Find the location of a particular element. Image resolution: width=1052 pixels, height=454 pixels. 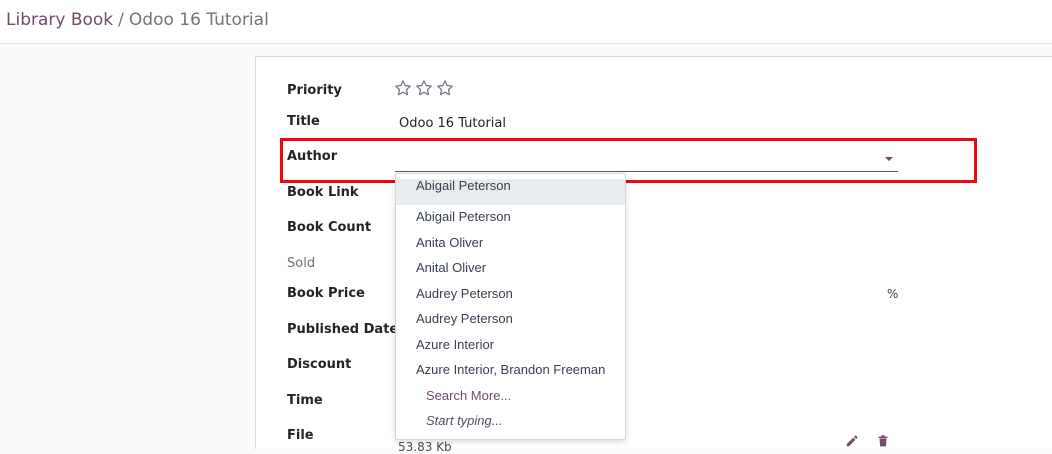

file-size: 53.83 Kb is located at coordinates (425, 447).